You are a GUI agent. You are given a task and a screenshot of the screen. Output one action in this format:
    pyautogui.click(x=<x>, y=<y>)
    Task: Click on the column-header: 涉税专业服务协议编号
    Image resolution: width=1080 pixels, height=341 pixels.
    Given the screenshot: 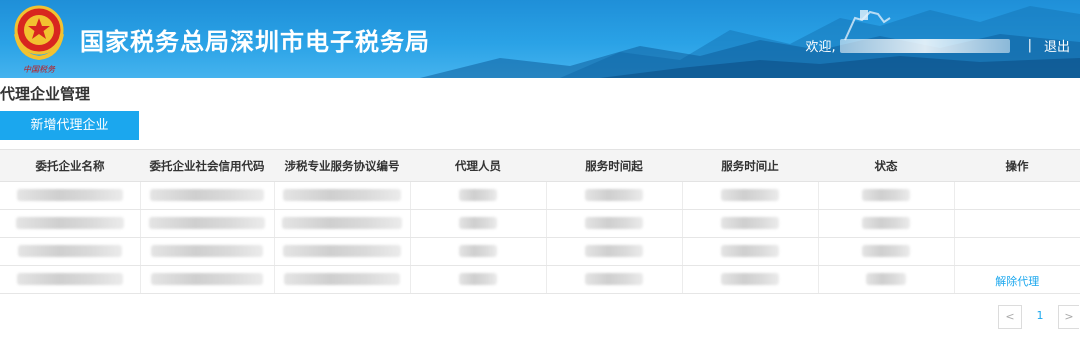 What is the action you would take?
    pyautogui.click(x=342, y=165)
    